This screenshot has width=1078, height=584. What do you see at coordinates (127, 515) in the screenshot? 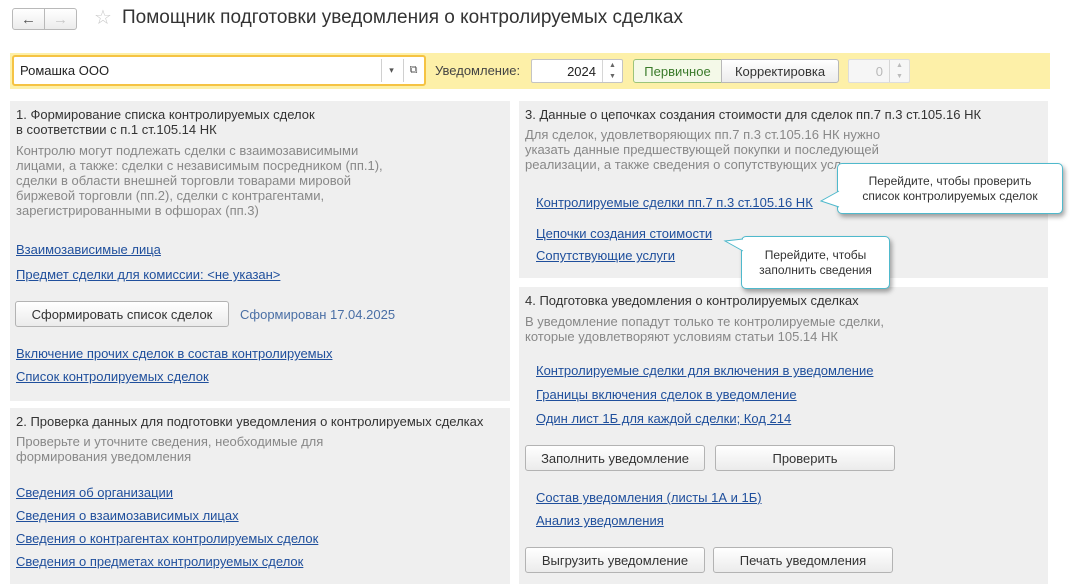
I see `link-related-persons-info: Сведения о взаимозависимых лицах` at bounding box center [127, 515].